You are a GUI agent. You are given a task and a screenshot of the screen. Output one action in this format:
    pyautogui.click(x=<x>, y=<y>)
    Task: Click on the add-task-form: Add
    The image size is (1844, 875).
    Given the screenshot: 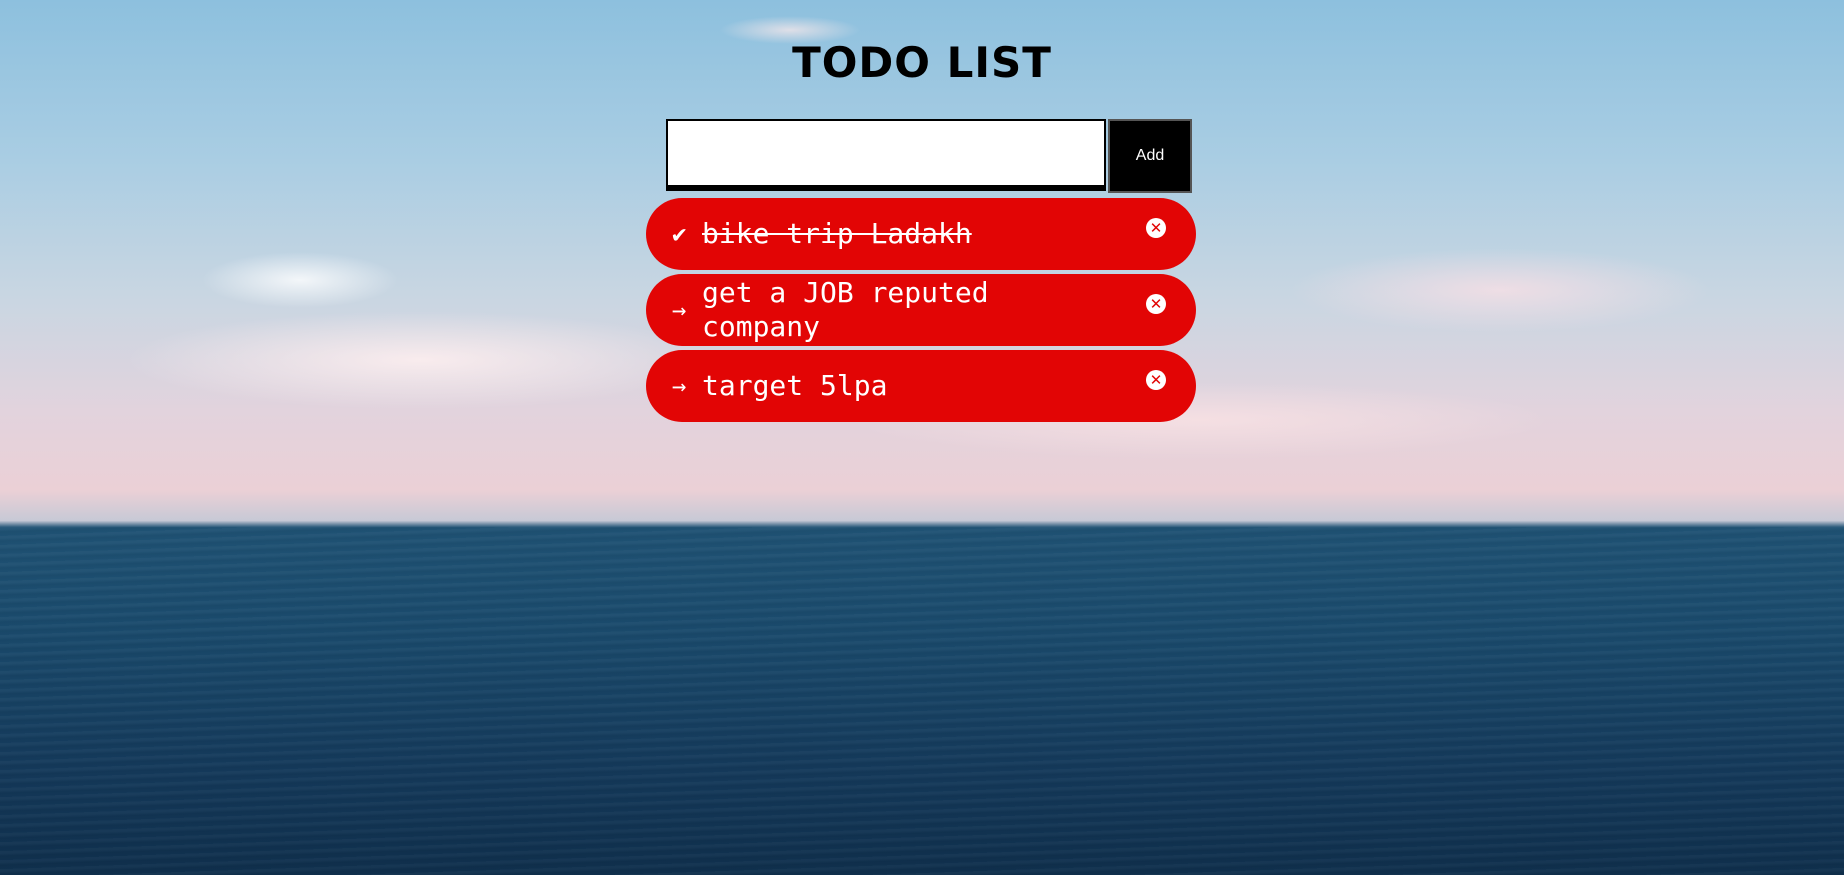 What is the action you would take?
    pyautogui.click(x=929, y=156)
    